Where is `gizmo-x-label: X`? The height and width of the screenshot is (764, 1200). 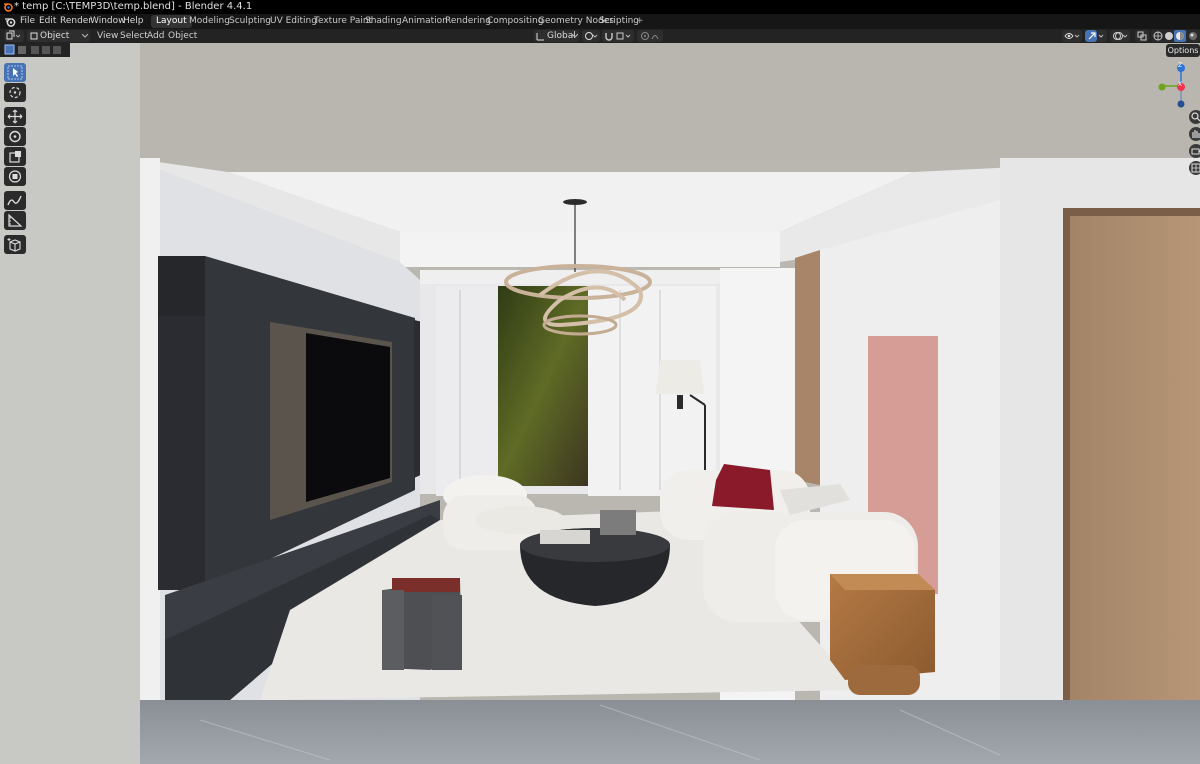 gizmo-x-label: X is located at coordinates (1180, 84).